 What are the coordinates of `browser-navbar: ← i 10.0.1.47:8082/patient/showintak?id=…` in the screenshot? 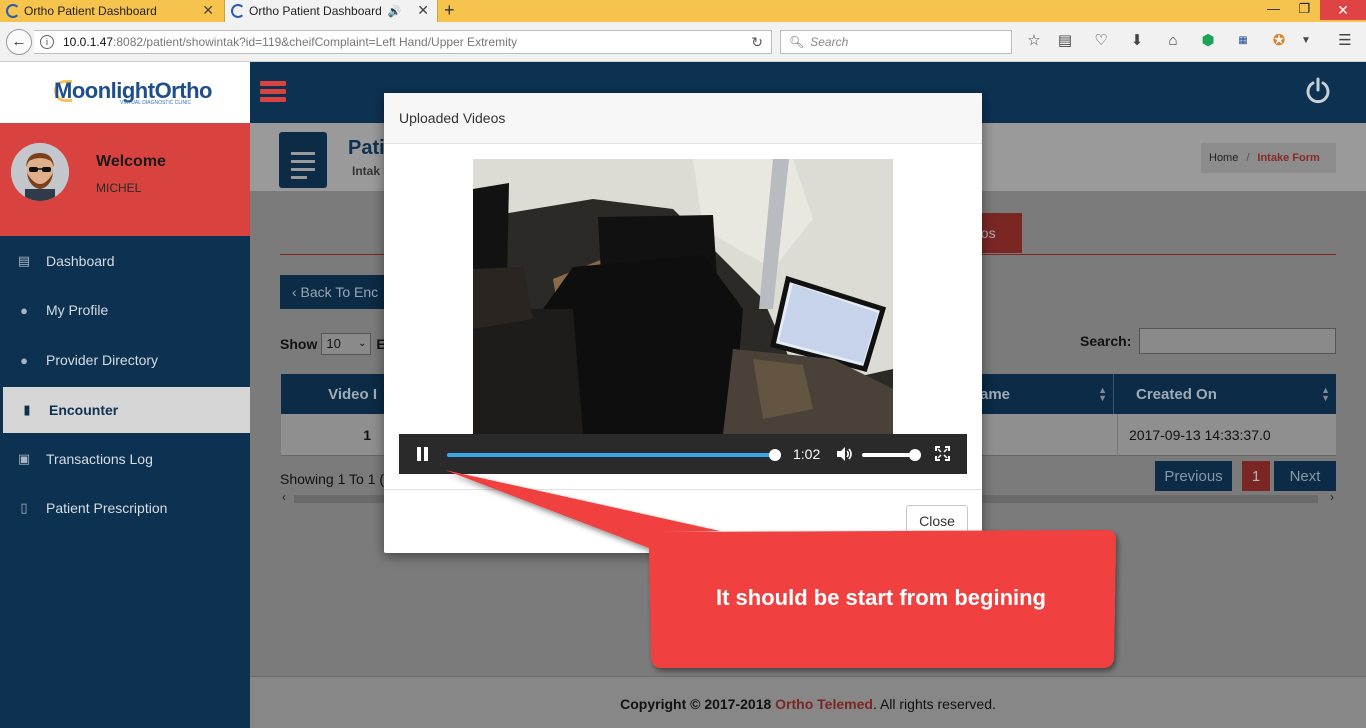 It's located at (683, 42).